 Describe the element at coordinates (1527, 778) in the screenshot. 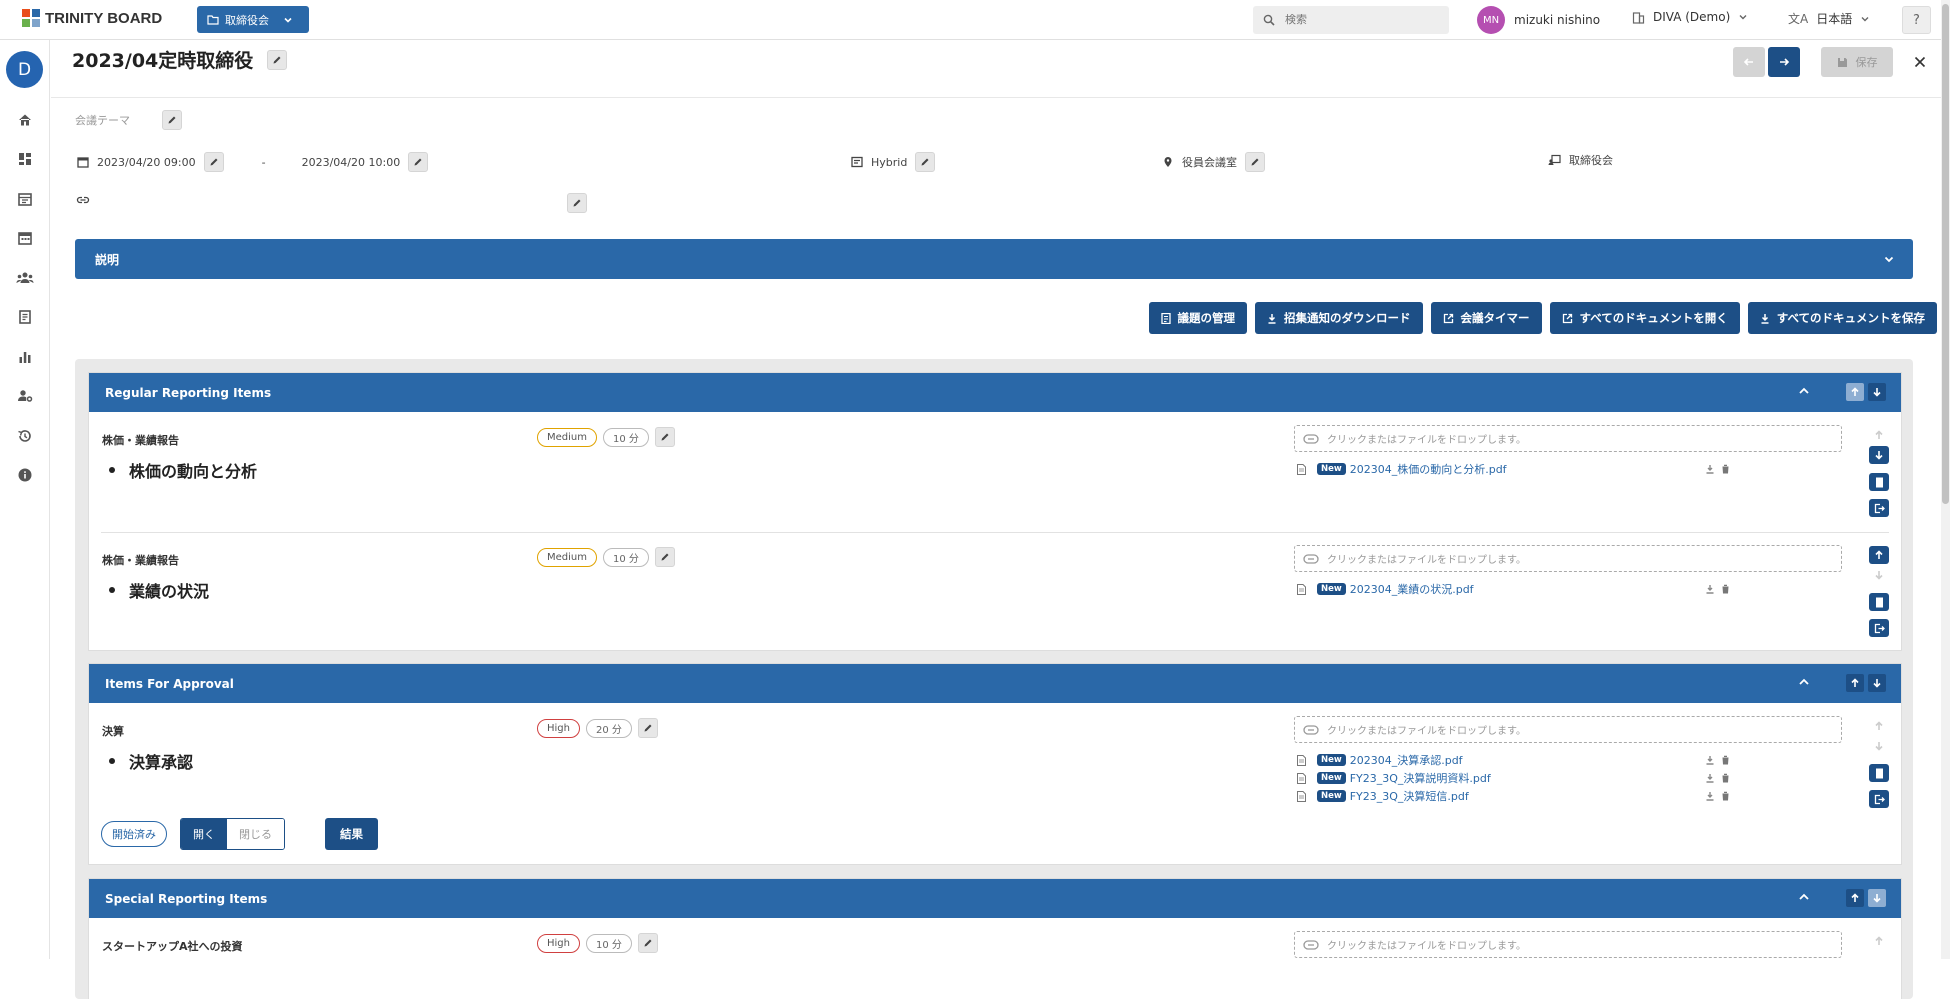

I see `file-name: FY23_3Q_決算説明資料.pdf` at that location.